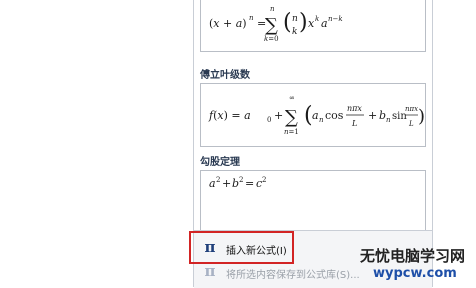 This screenshot has width=476, height=288. I want to click on svg-text: cos, so click(334, 115).